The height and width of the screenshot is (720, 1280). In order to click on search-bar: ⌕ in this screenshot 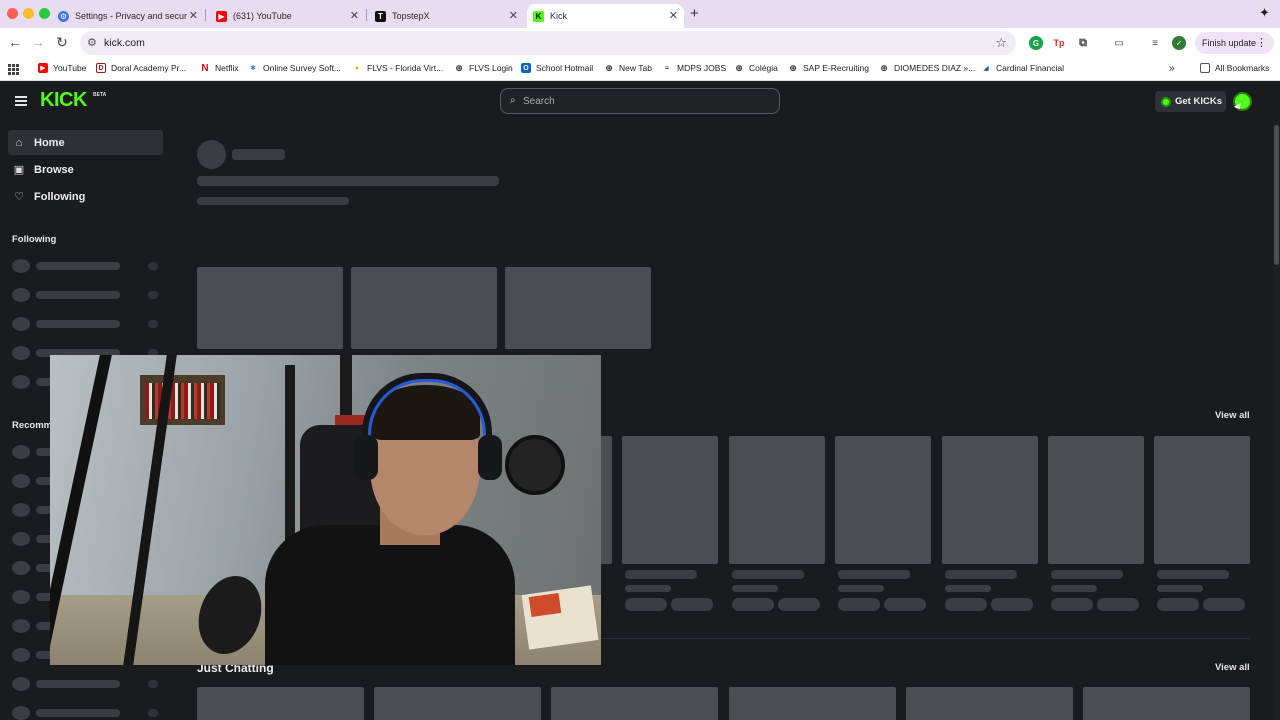, I will do `click(640, 101)`.